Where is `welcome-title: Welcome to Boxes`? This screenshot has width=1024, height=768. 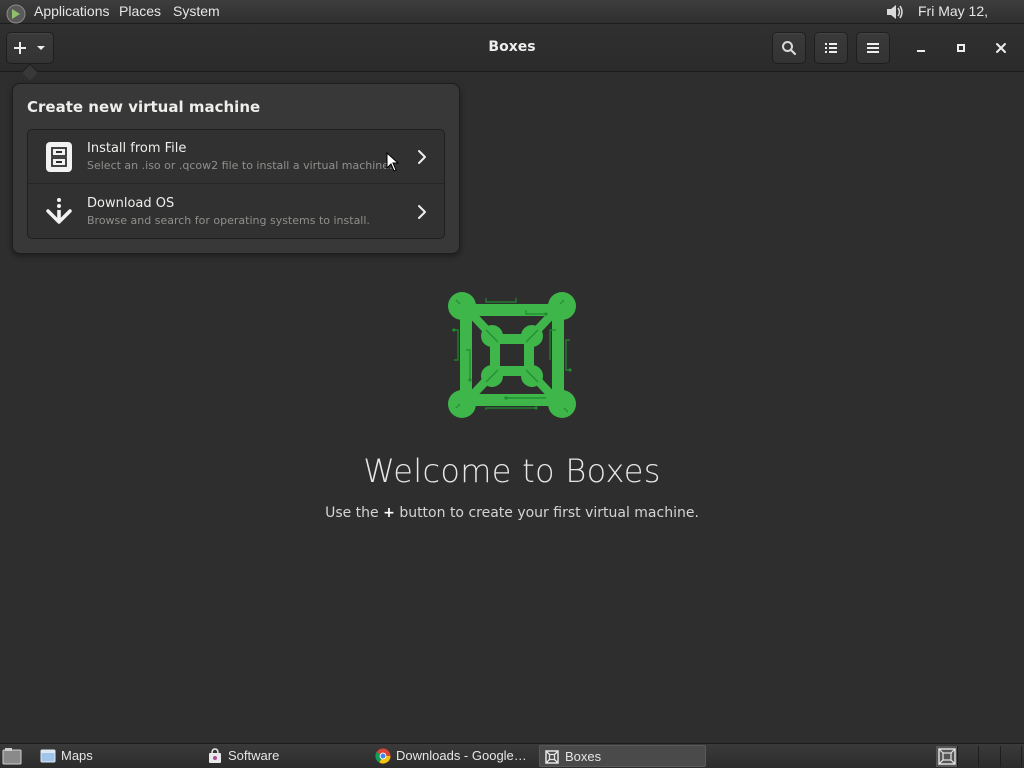
welcome-title: Welcome to Boxes is located at coordinates (512, 471).